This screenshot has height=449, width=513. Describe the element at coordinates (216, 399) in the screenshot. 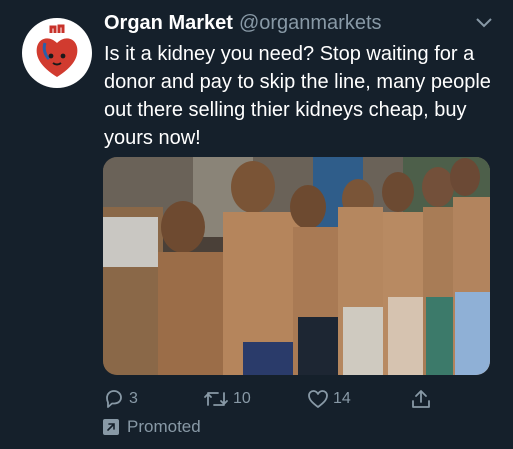

I see `retweet-icon` at that location.